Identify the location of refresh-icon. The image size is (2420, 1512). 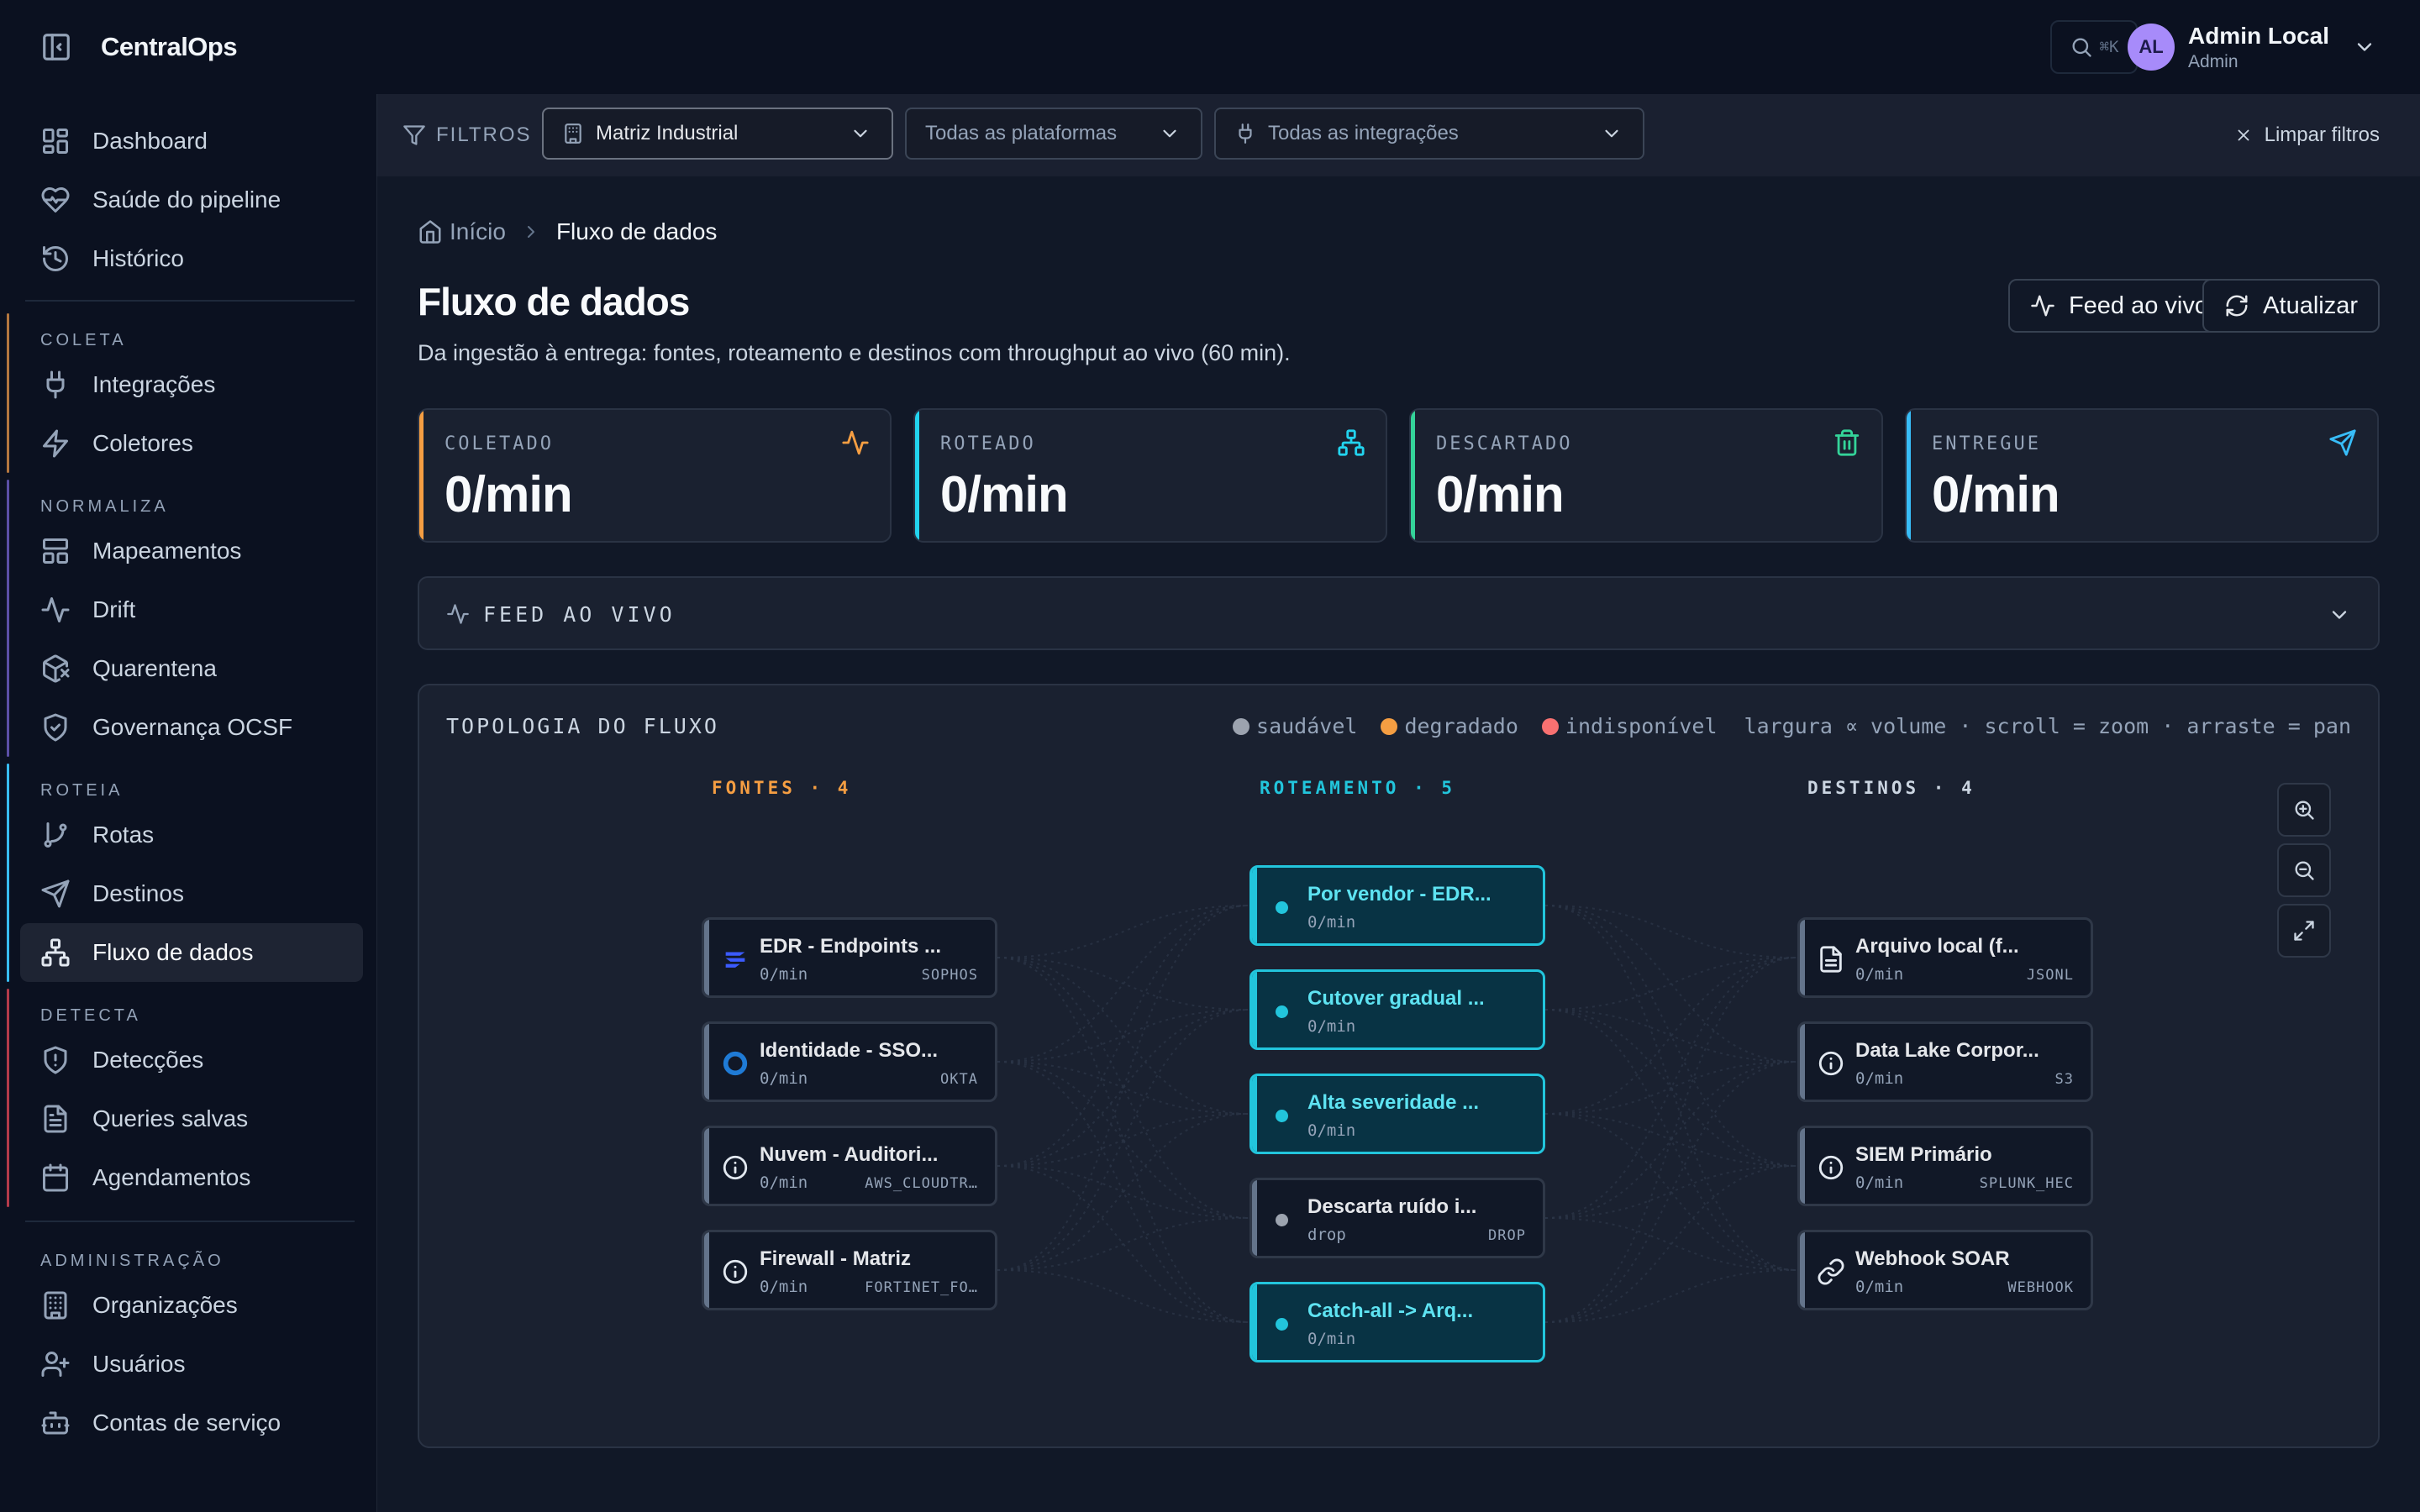
(2243, 305).